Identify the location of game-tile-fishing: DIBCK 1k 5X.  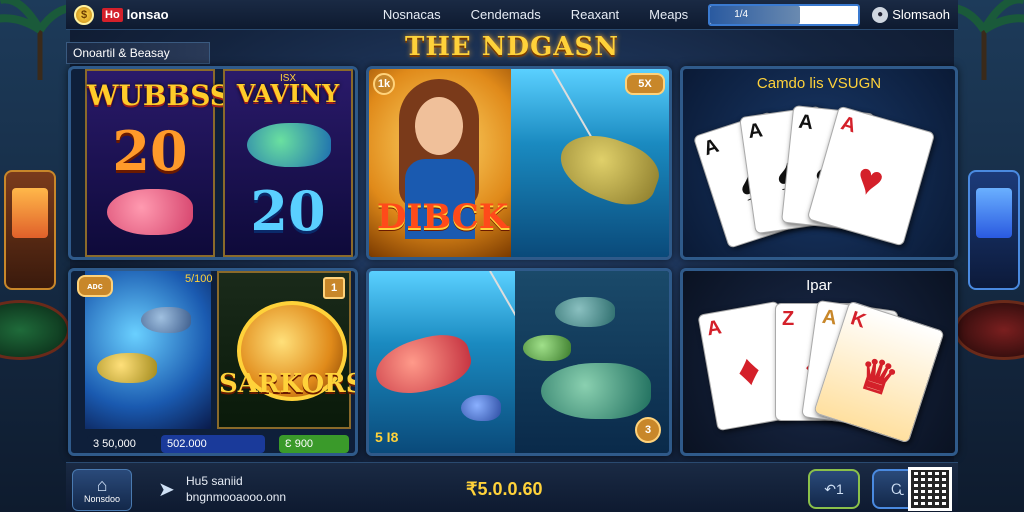
(519, 163).